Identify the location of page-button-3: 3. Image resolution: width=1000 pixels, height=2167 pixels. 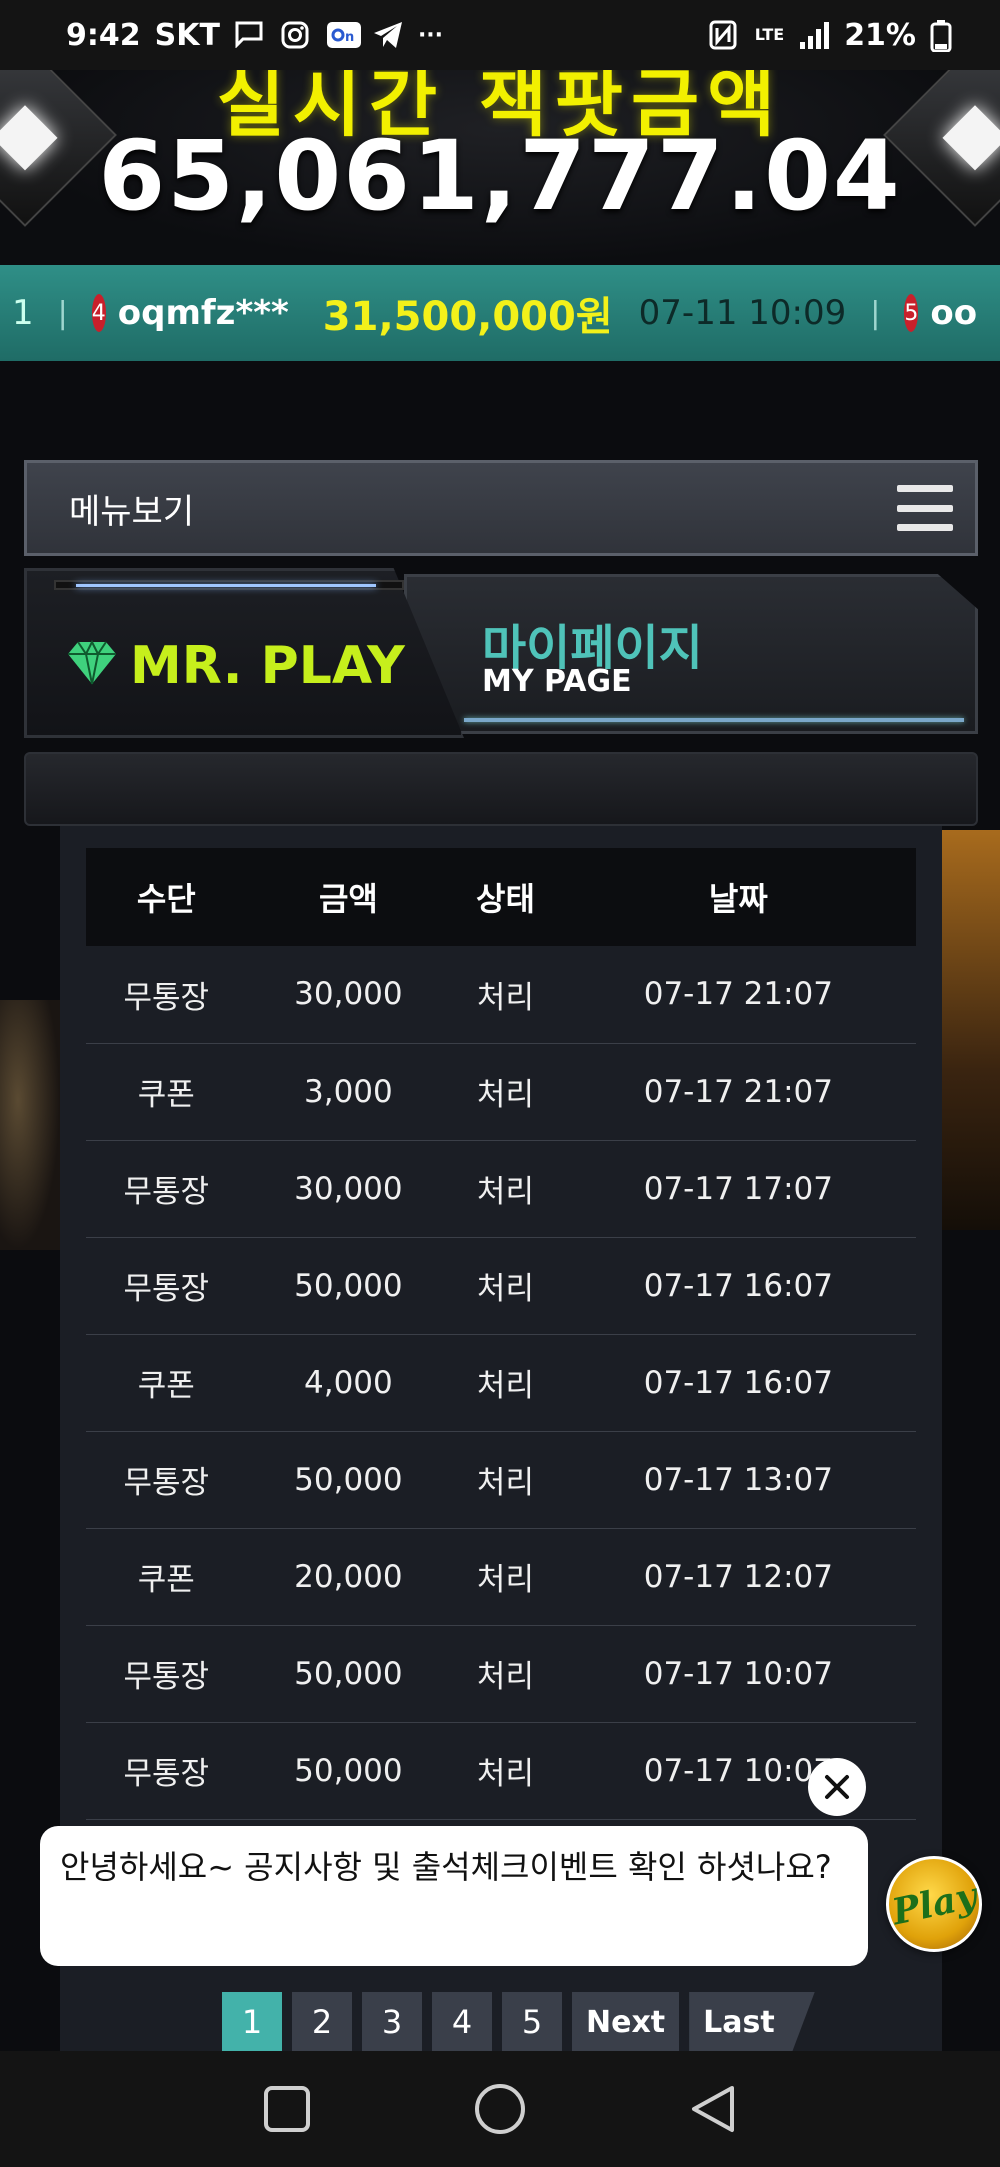
(392, 2022).